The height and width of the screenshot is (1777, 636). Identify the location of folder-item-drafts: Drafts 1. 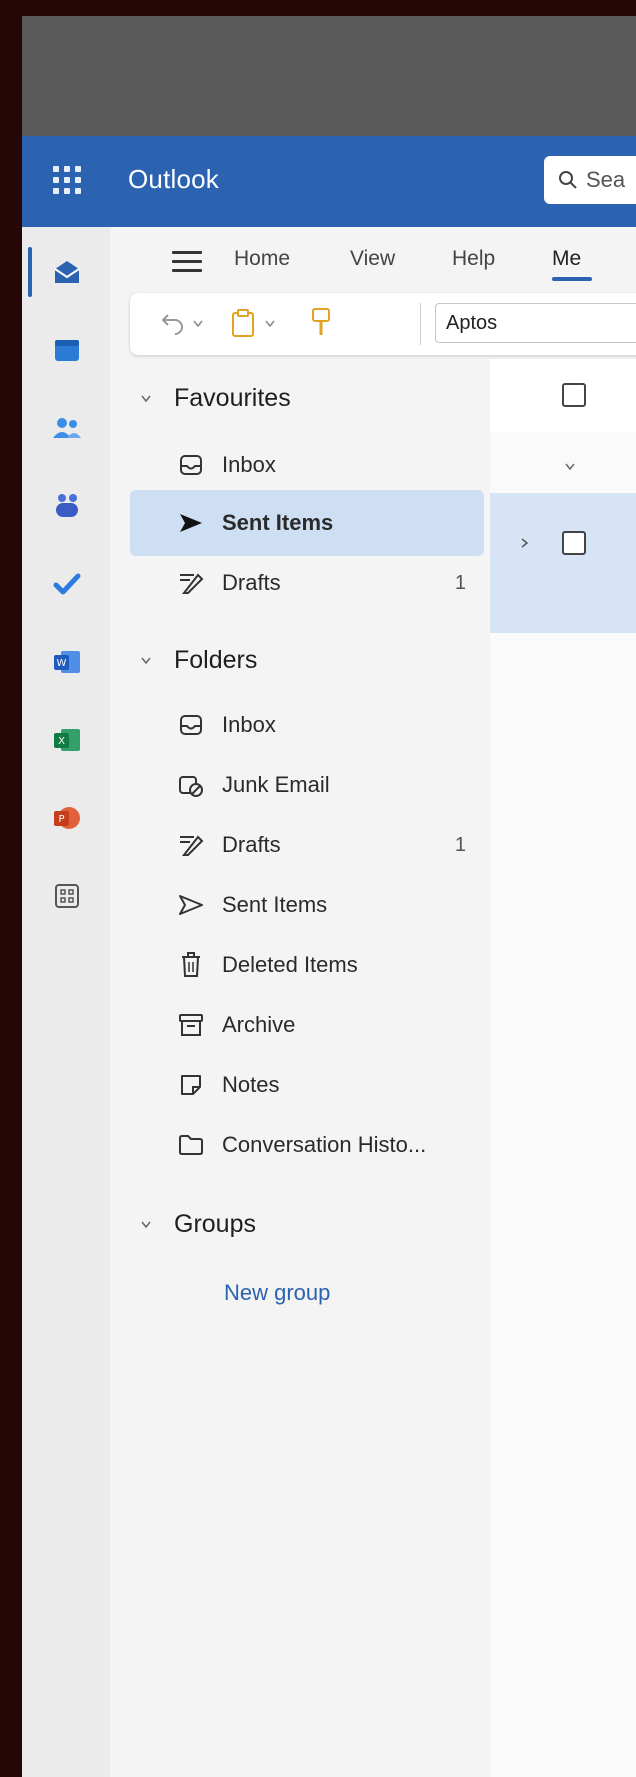
(307, 845).